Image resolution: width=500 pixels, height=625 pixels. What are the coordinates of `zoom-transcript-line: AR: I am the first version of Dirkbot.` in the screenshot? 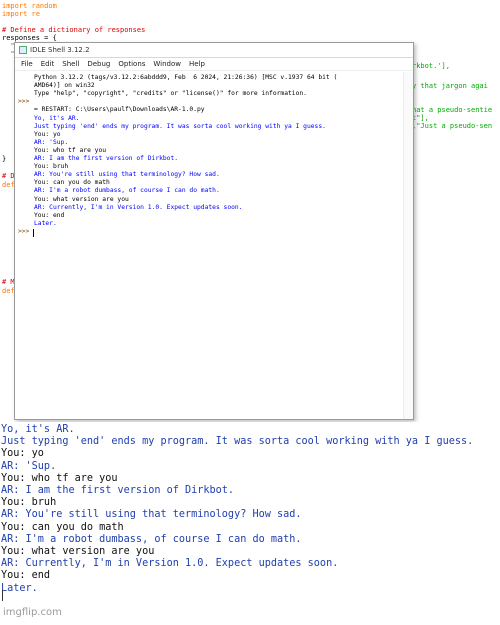 It's located at (118, 490).